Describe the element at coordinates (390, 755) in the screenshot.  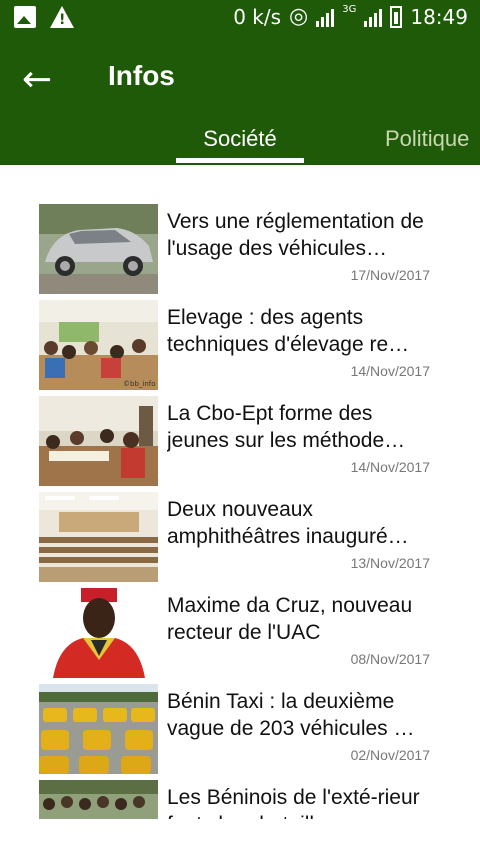
I see `article-date: 02/Nov/2017` at that location.